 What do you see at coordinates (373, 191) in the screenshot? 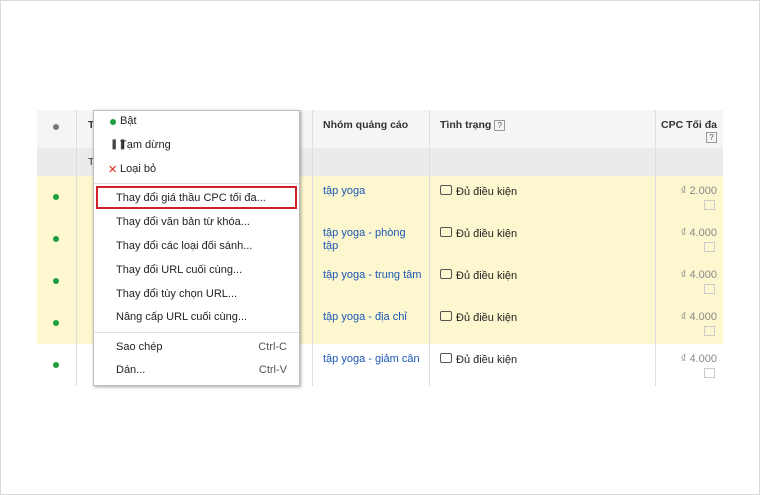
I see `ad-group-link: tập yoga` at bounding box center [373, 191].